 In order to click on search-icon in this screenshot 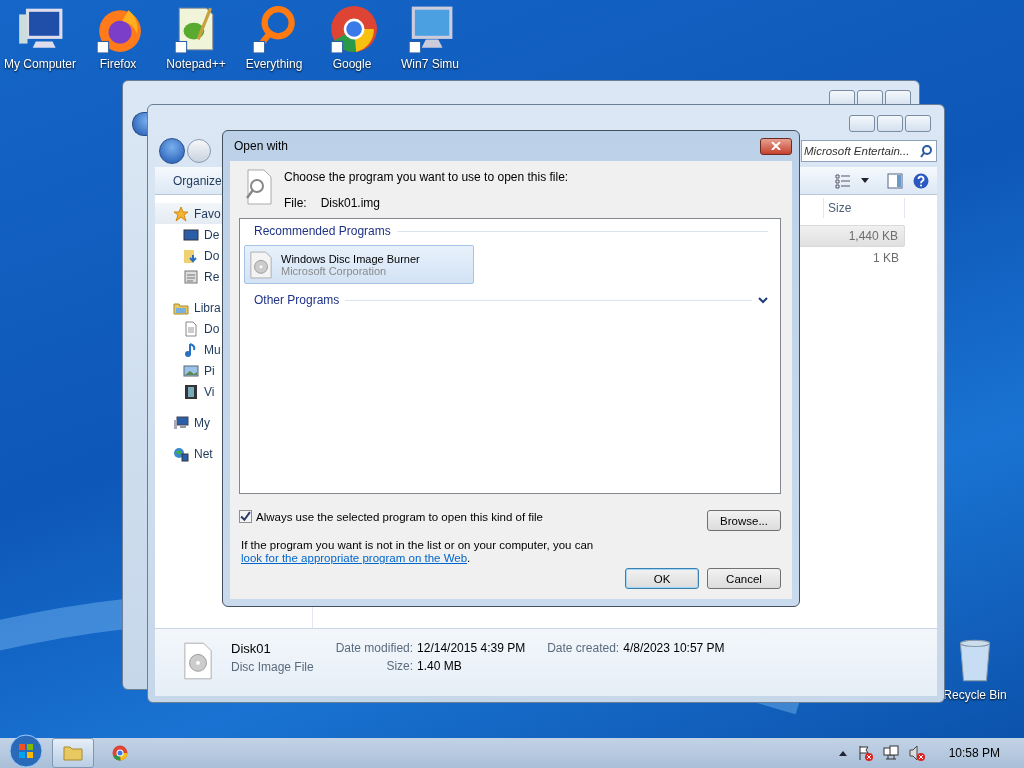, I will do `click(926, 151)`.